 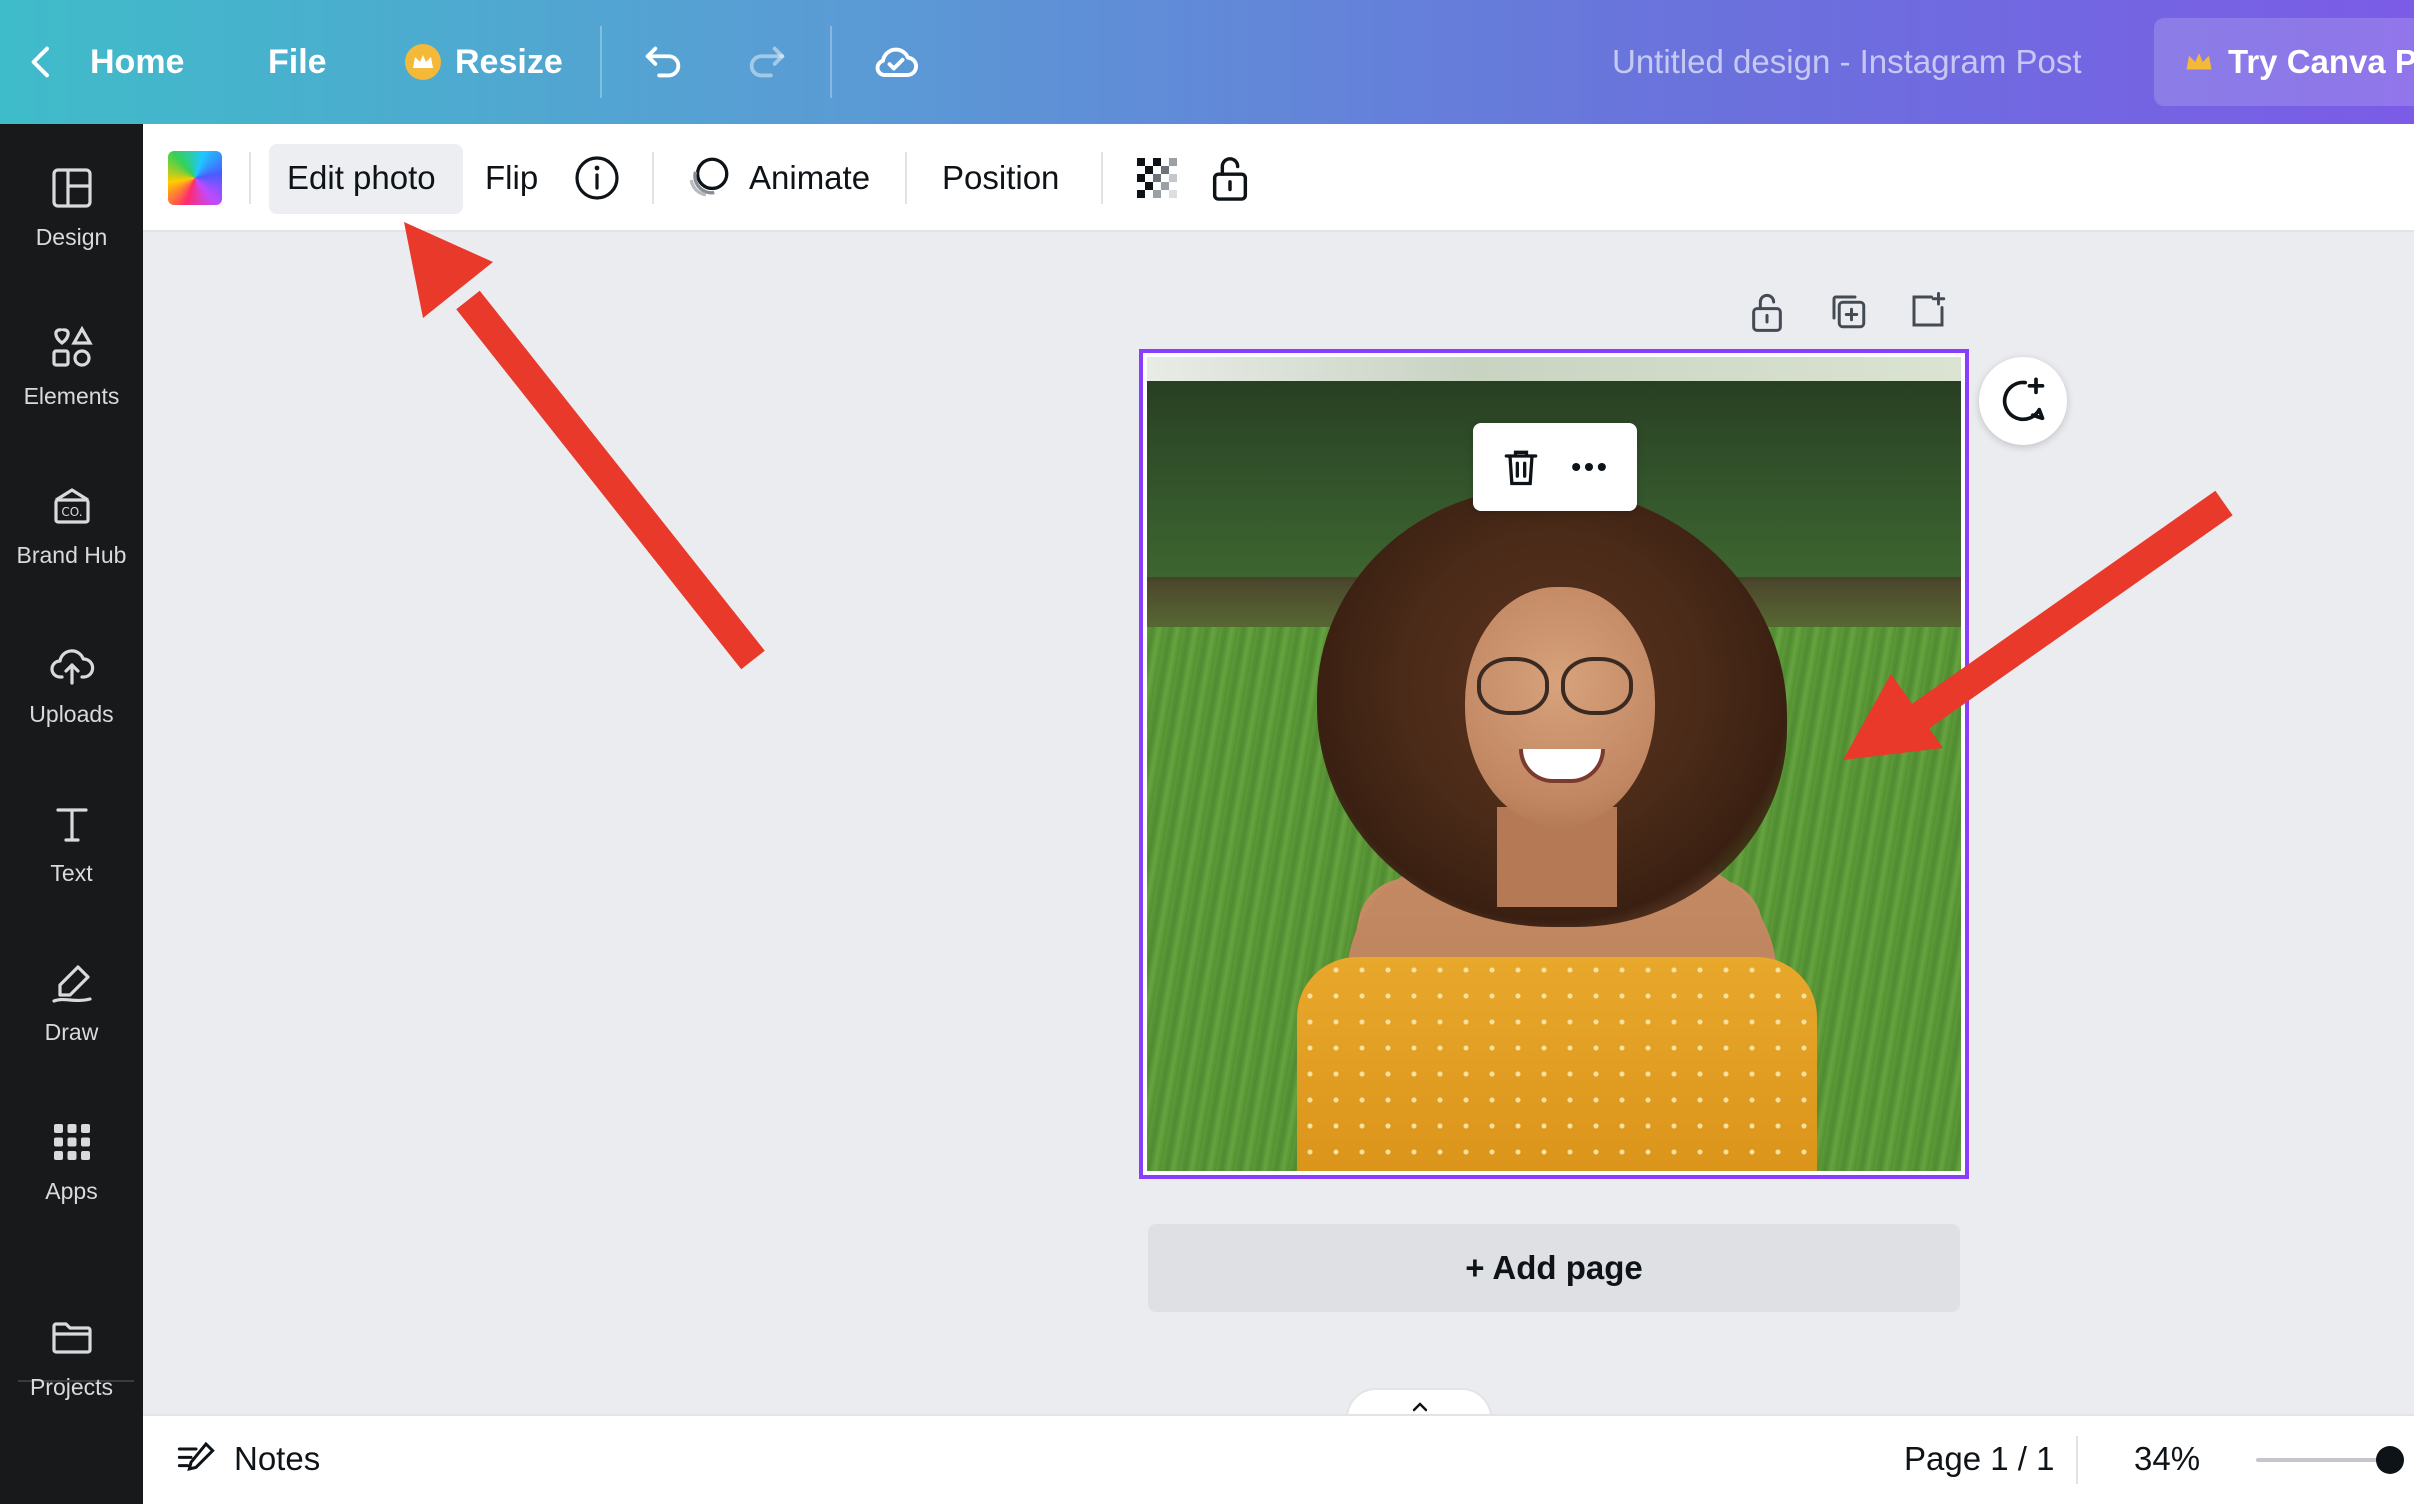 I want to click on info-icon, so click(x=597, y=178).